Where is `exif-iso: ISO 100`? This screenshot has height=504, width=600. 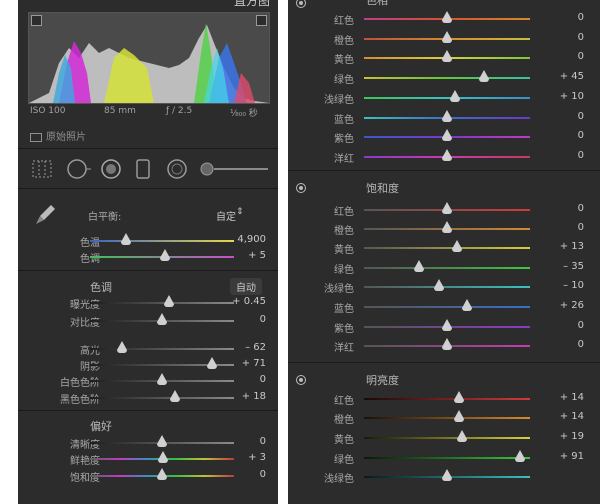 exif-iso: ISO 100 is located at coordinates (48, 111).